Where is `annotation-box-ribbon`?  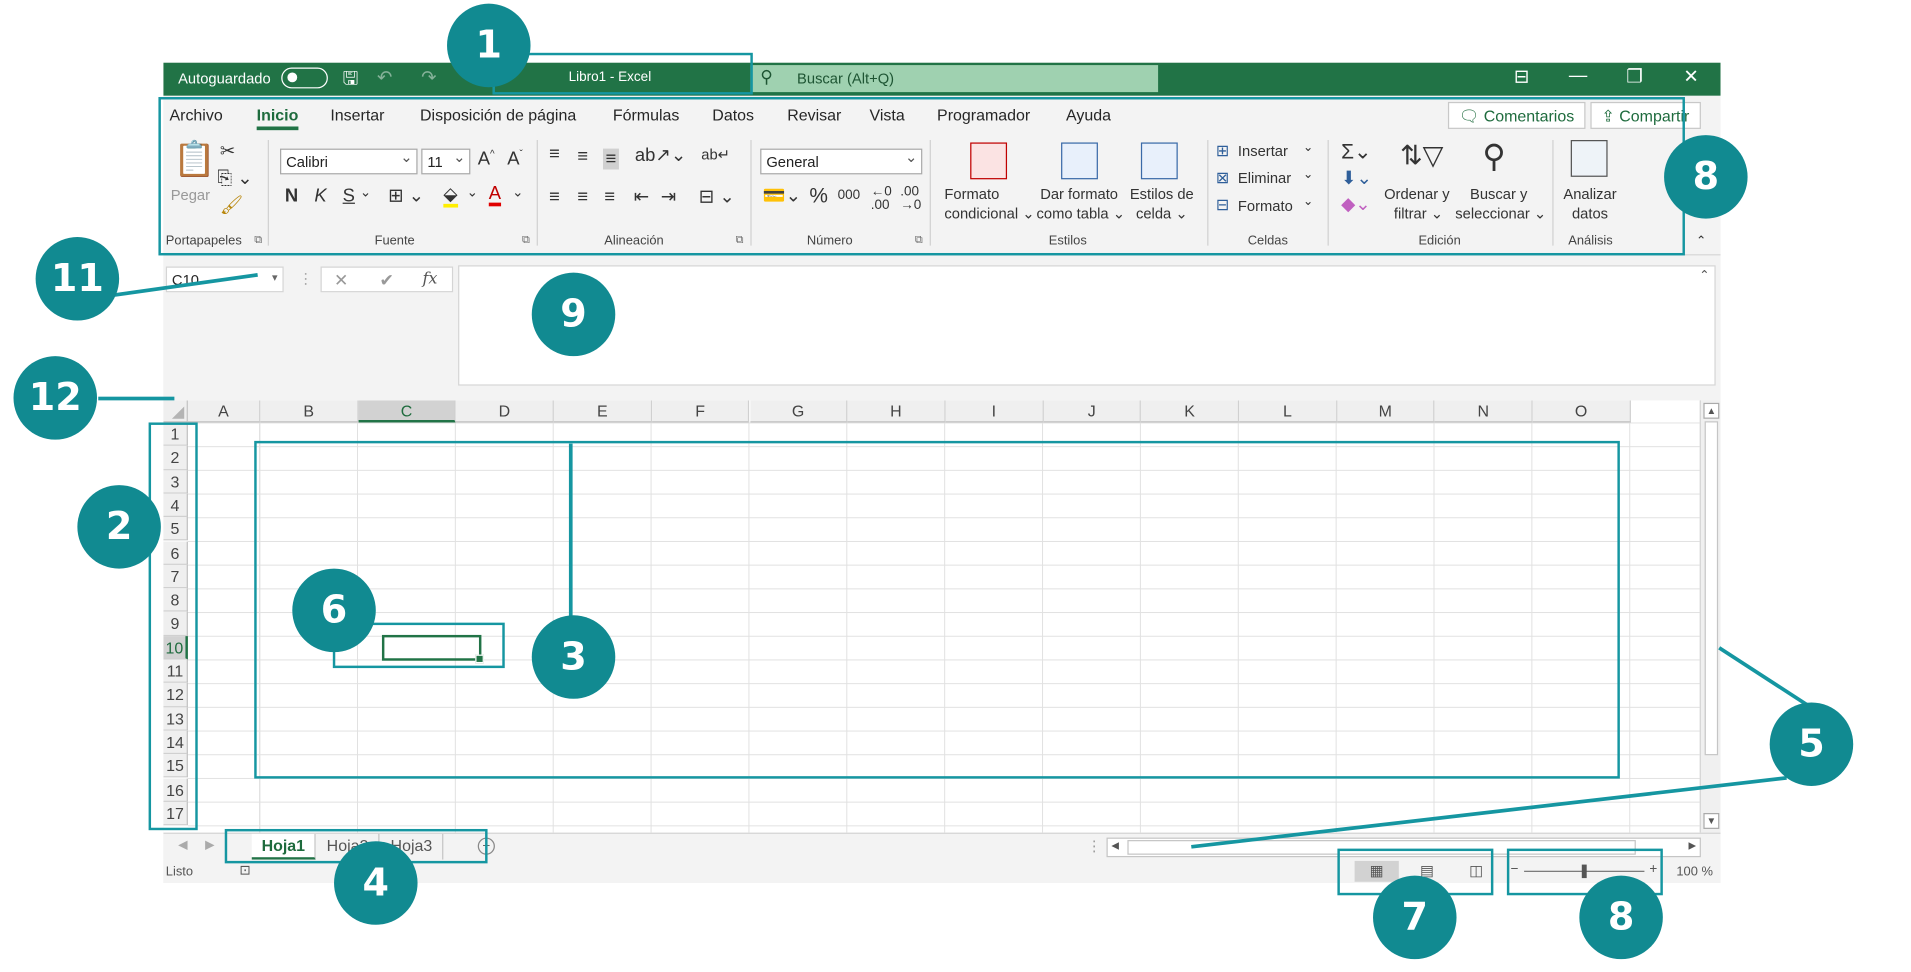 annotation-box-ribbon is located at coordinates (921, 176).